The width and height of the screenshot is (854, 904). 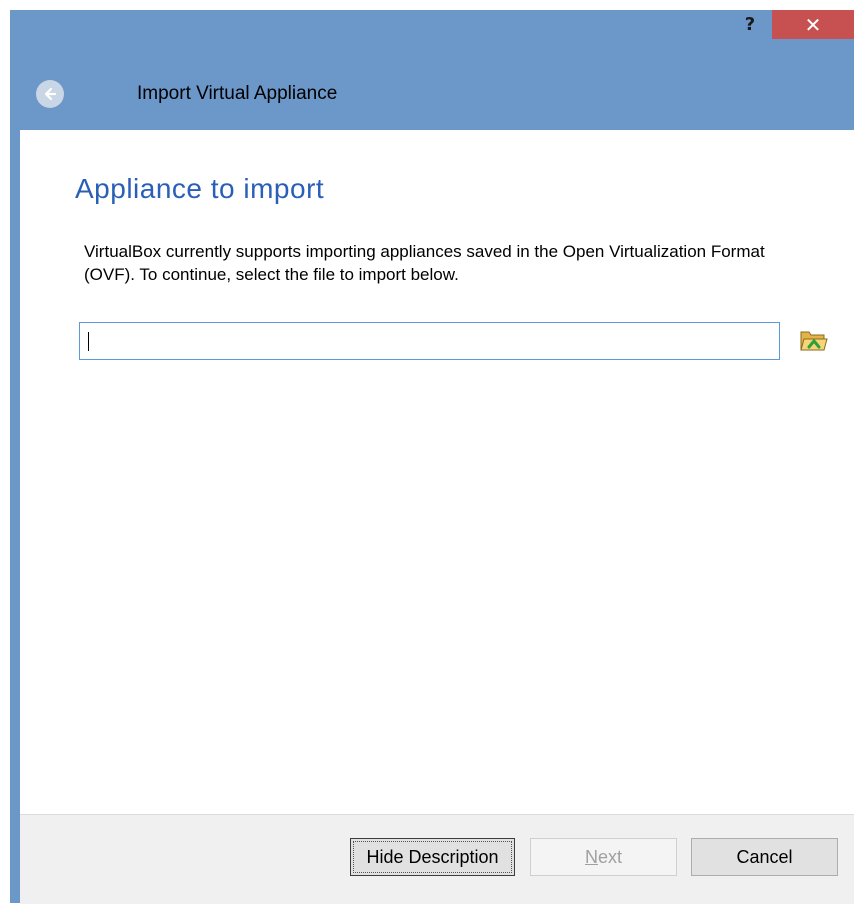 I want to click on button-bar: Hide Description Next Cancel, so click(x=437, y=859).